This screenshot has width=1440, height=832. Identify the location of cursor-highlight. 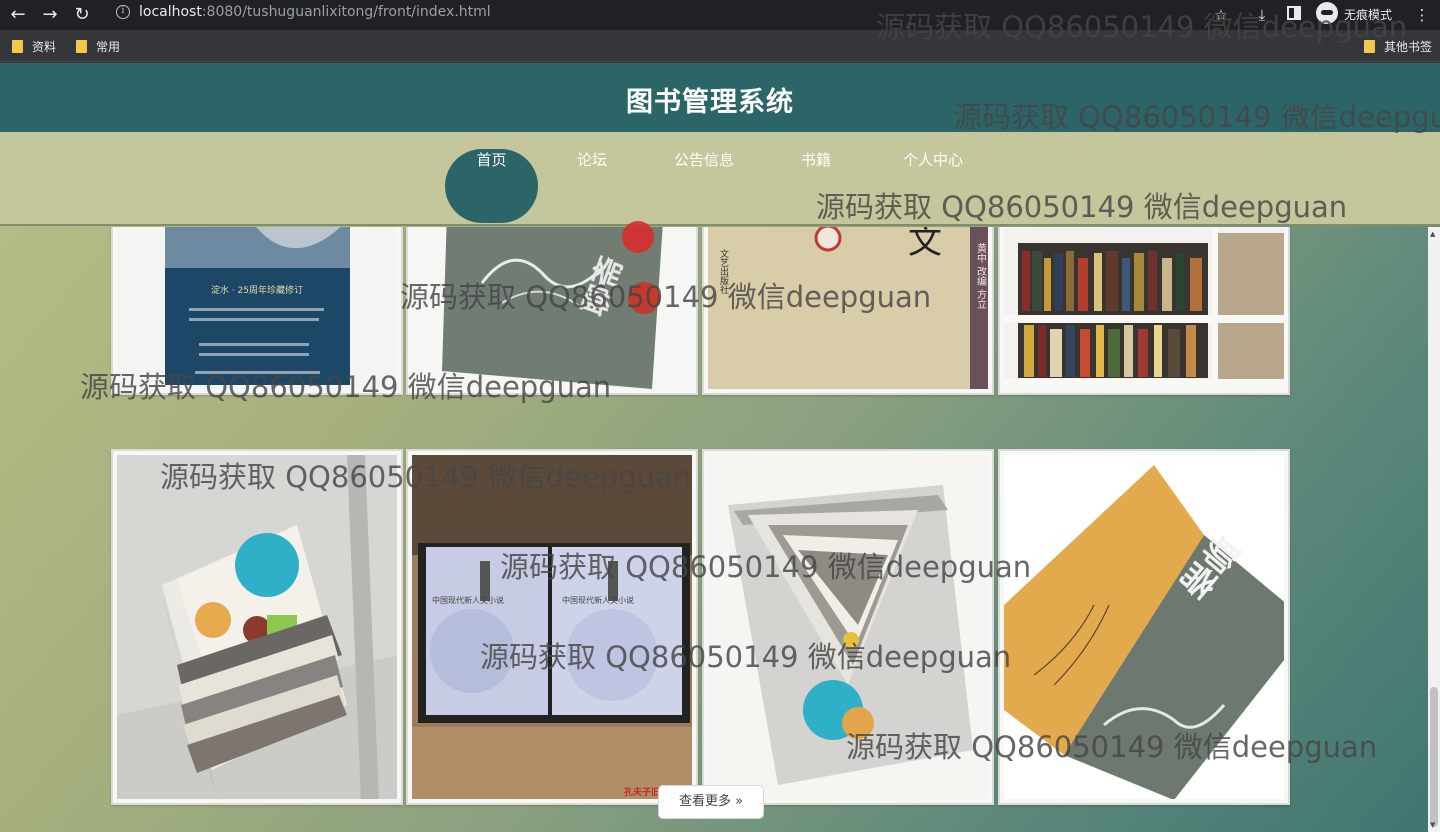
(638, 237).